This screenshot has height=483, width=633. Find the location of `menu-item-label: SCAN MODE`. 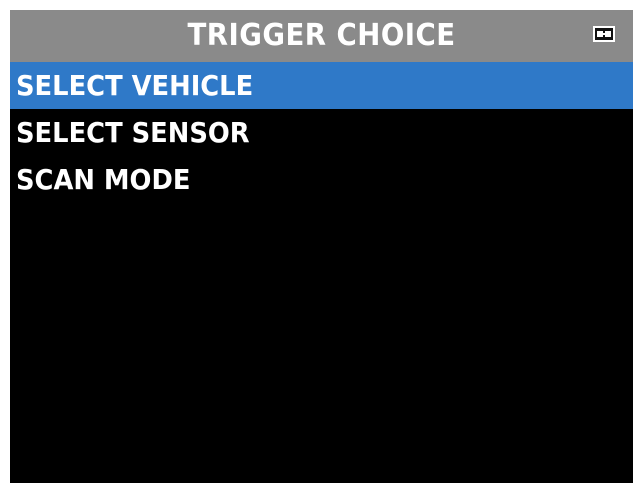

menu-item-label: SCAN MODE is located at coordinates (103, 179).